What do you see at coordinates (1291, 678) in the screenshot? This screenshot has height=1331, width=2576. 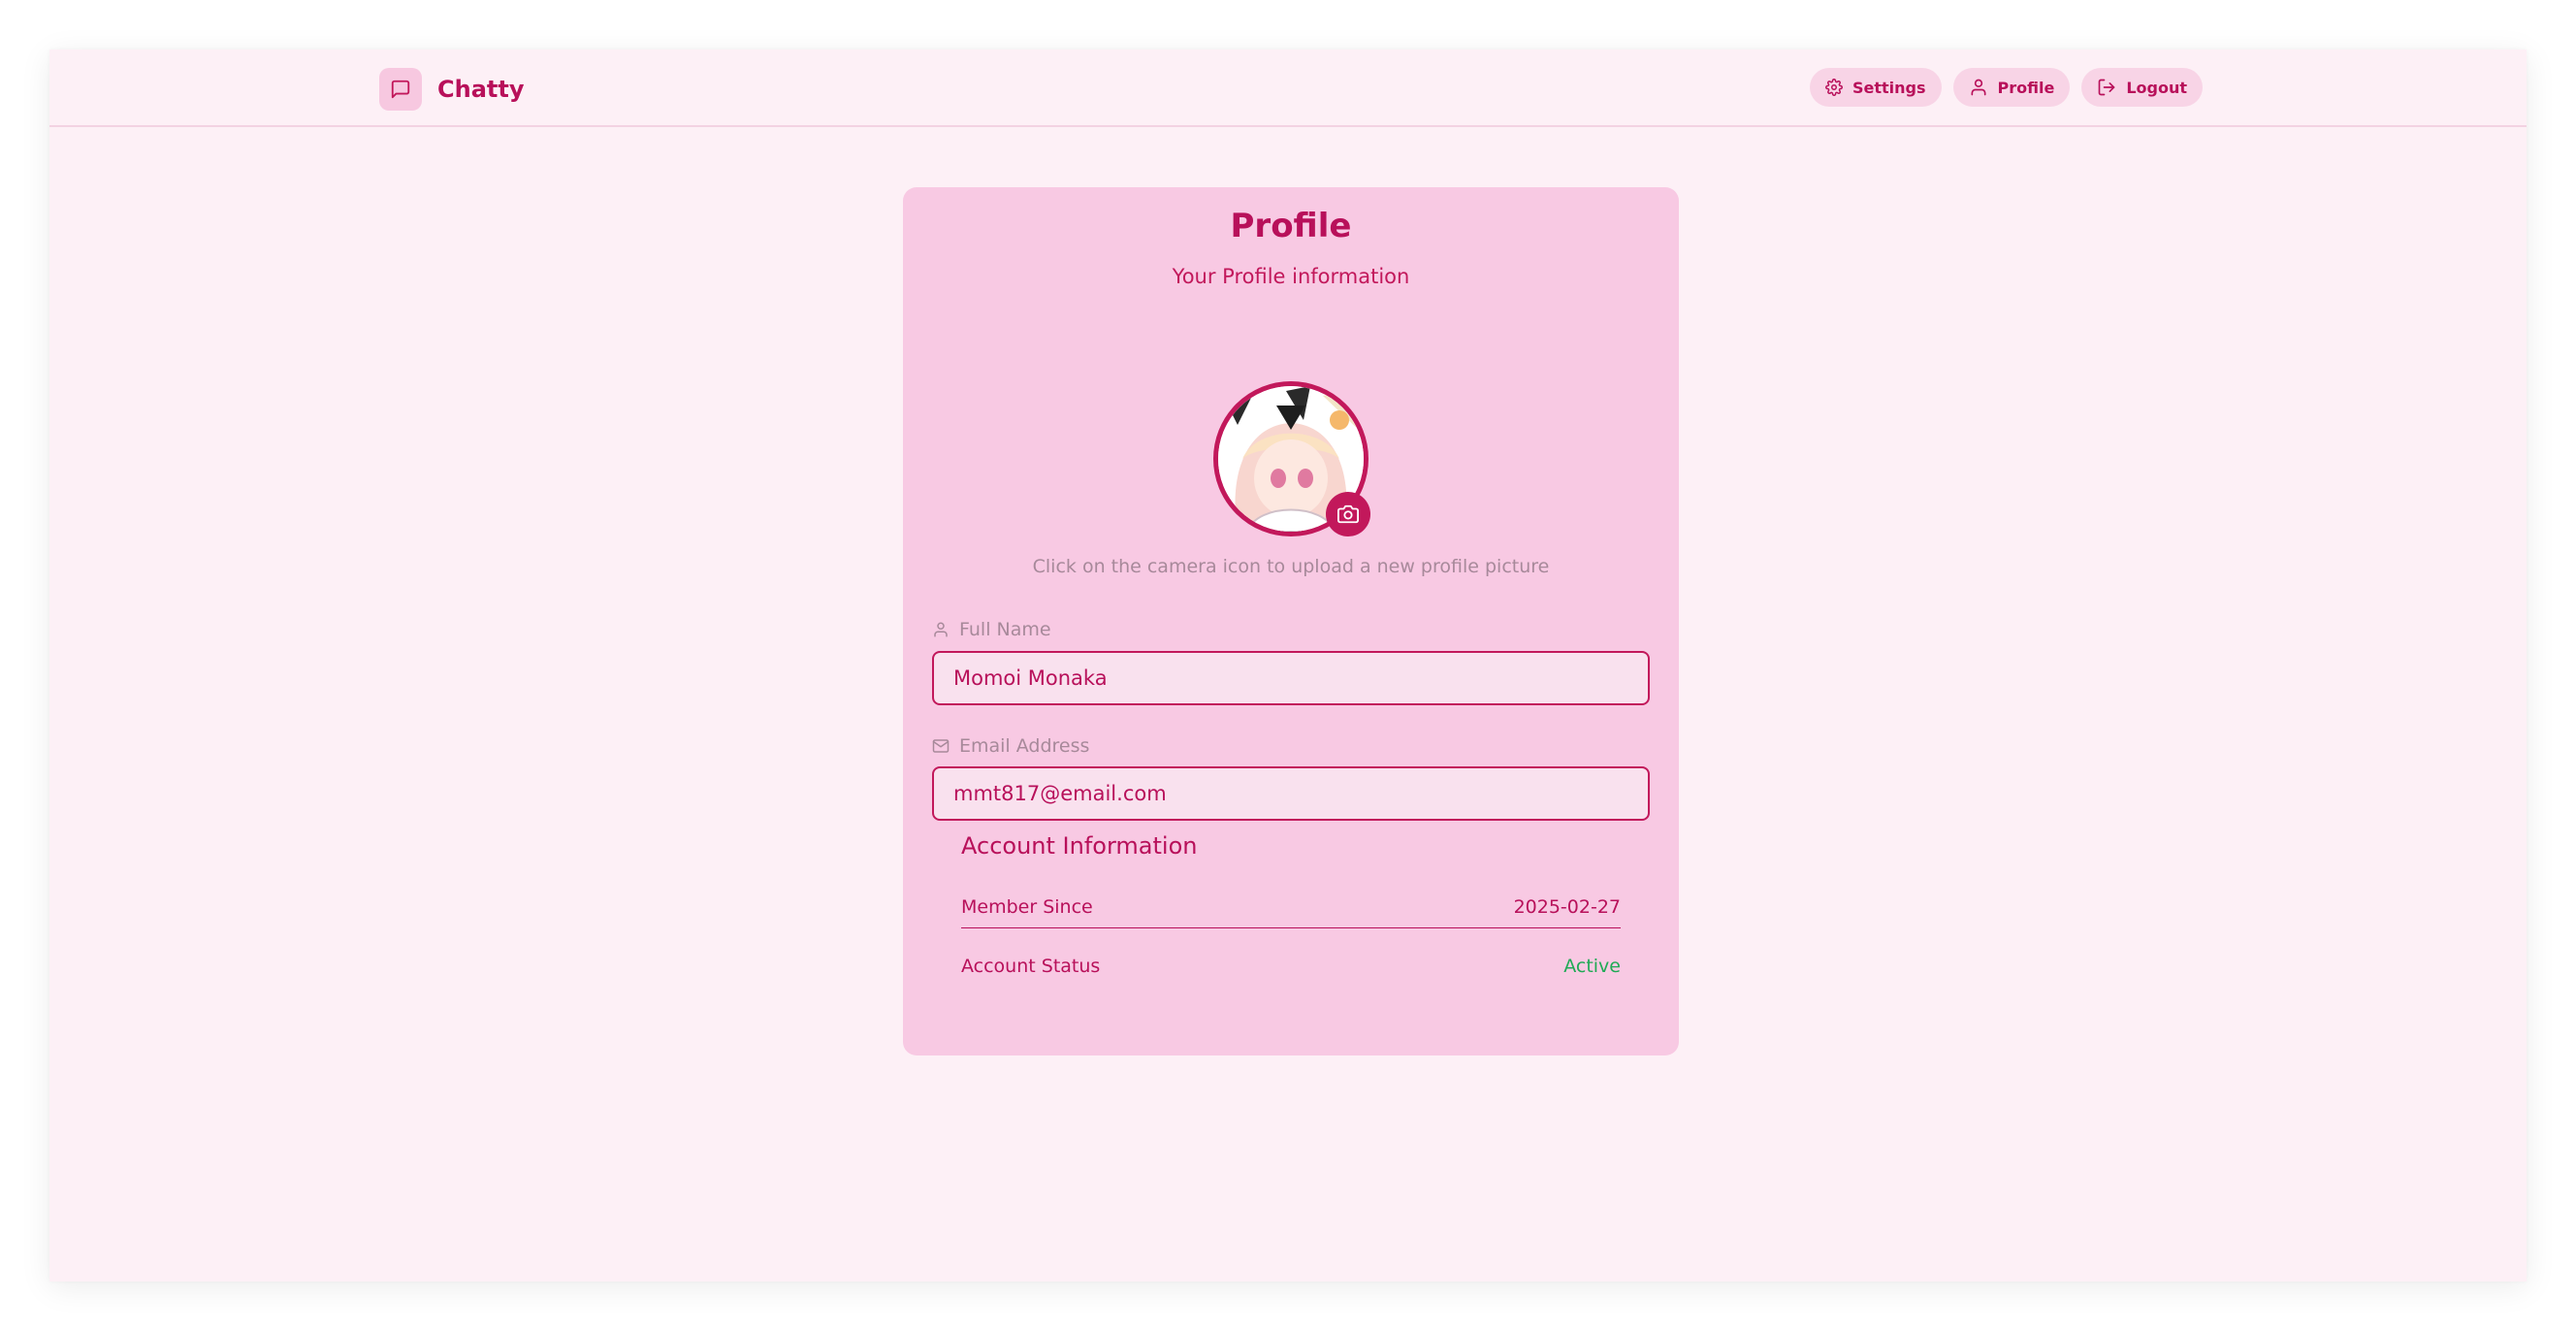 I see `full-name-field` at bounding box center [1291, 678].